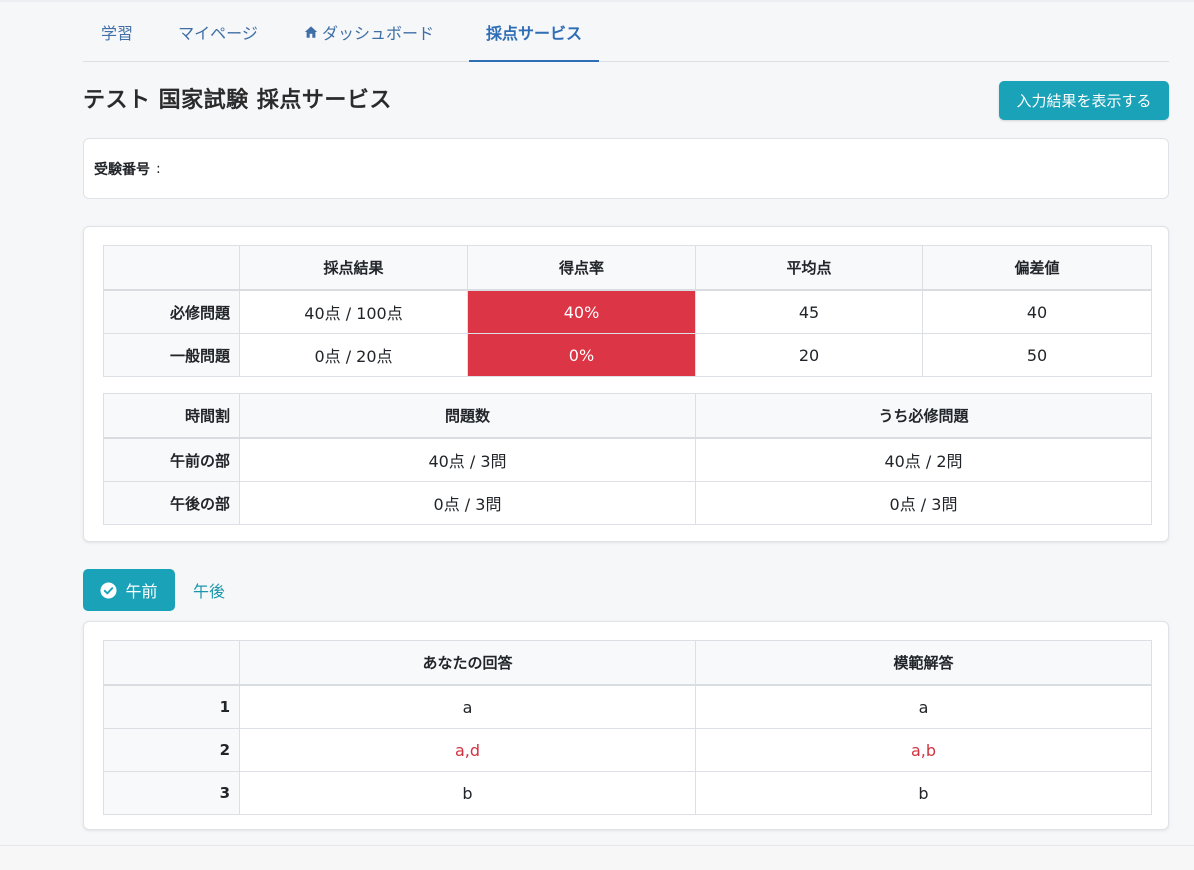 Image resolution: width=1194 pixels, height=870 pixels. I want to click on nav-item-label: マイページ, so click(218, 33).